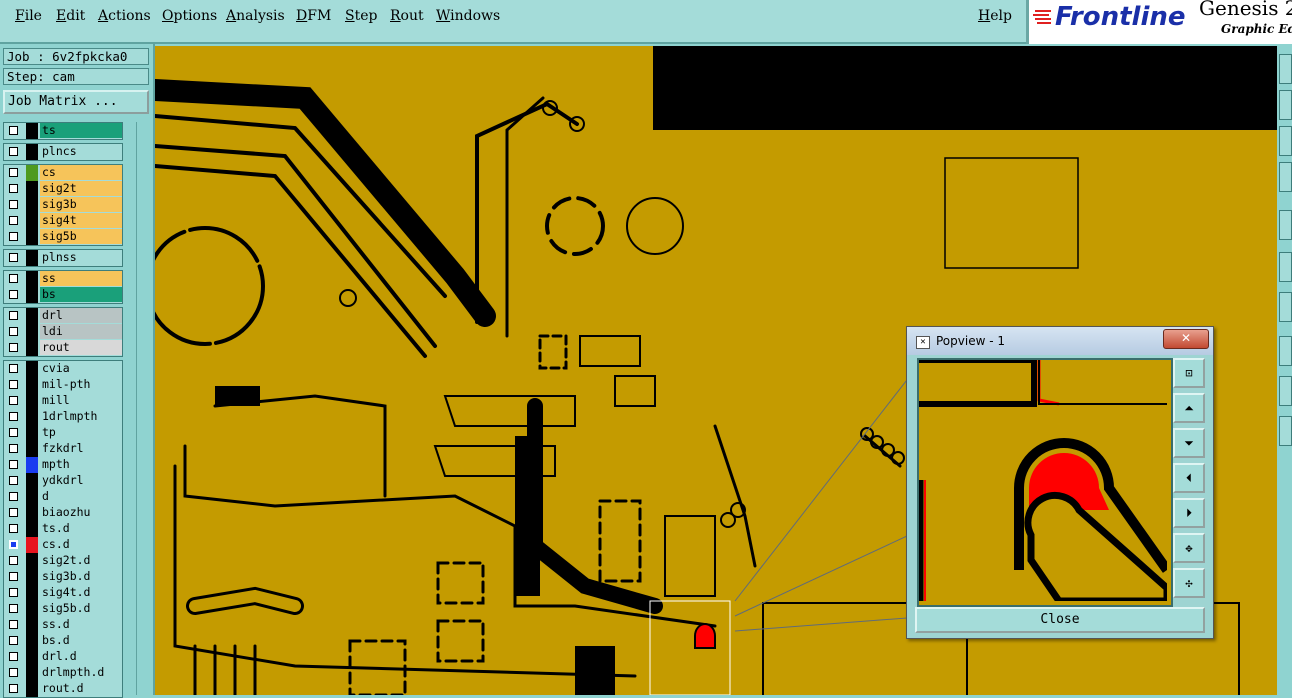 The height and width of the screenshot is (698, 1292). Describe the element at coordinates (81, 496) in the screenshot. I see `layer-name: d` at that location.